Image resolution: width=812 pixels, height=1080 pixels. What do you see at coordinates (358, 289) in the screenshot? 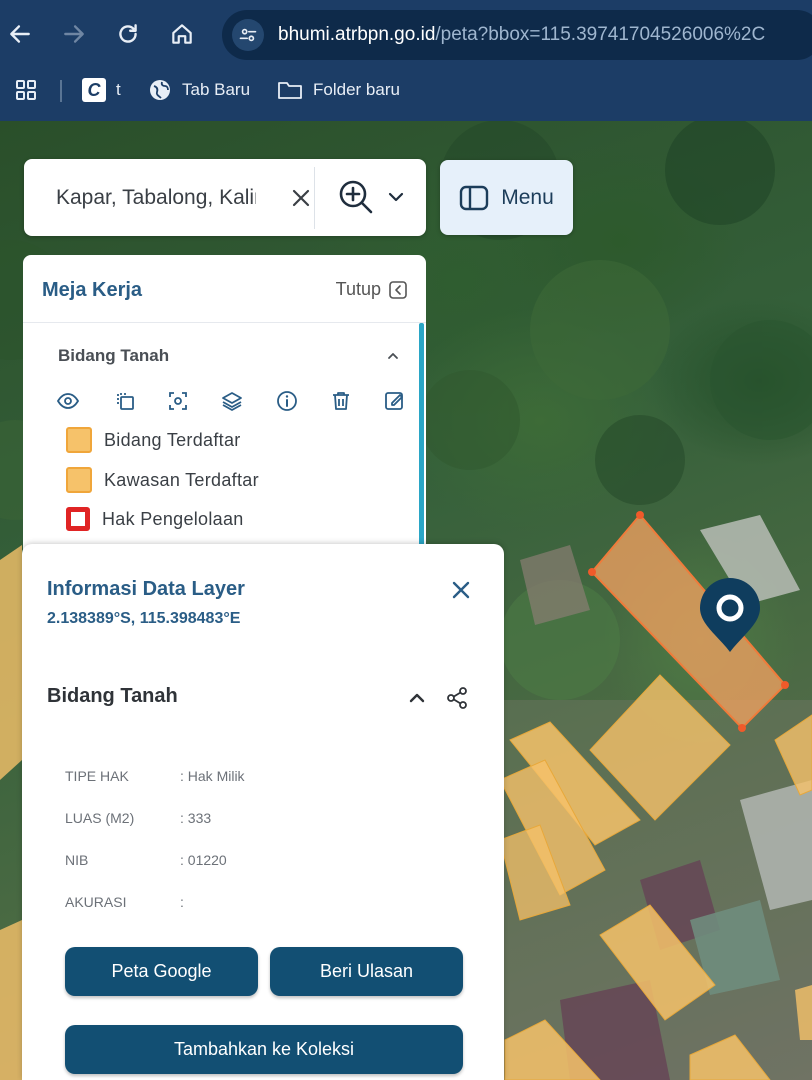
I see `close-label: Tutup` at bounding box center [358, 289].